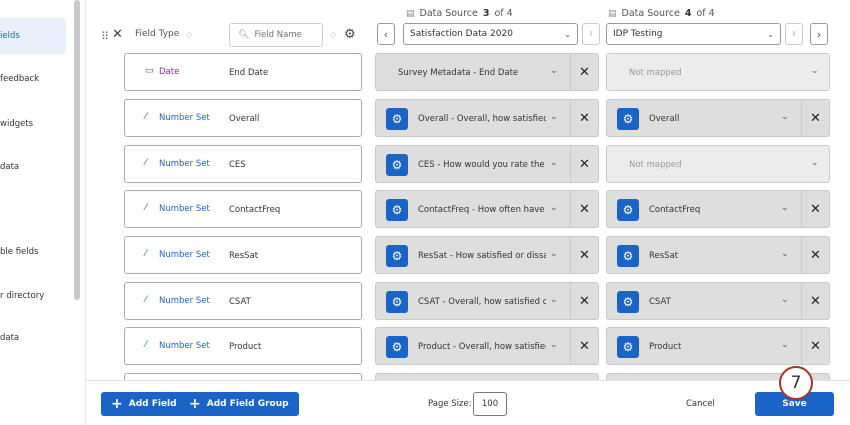  What do you see at coordinates (157, 34) in the screenshot?
I see `field-type-header: Field Type` at bounding box center [157, 34].